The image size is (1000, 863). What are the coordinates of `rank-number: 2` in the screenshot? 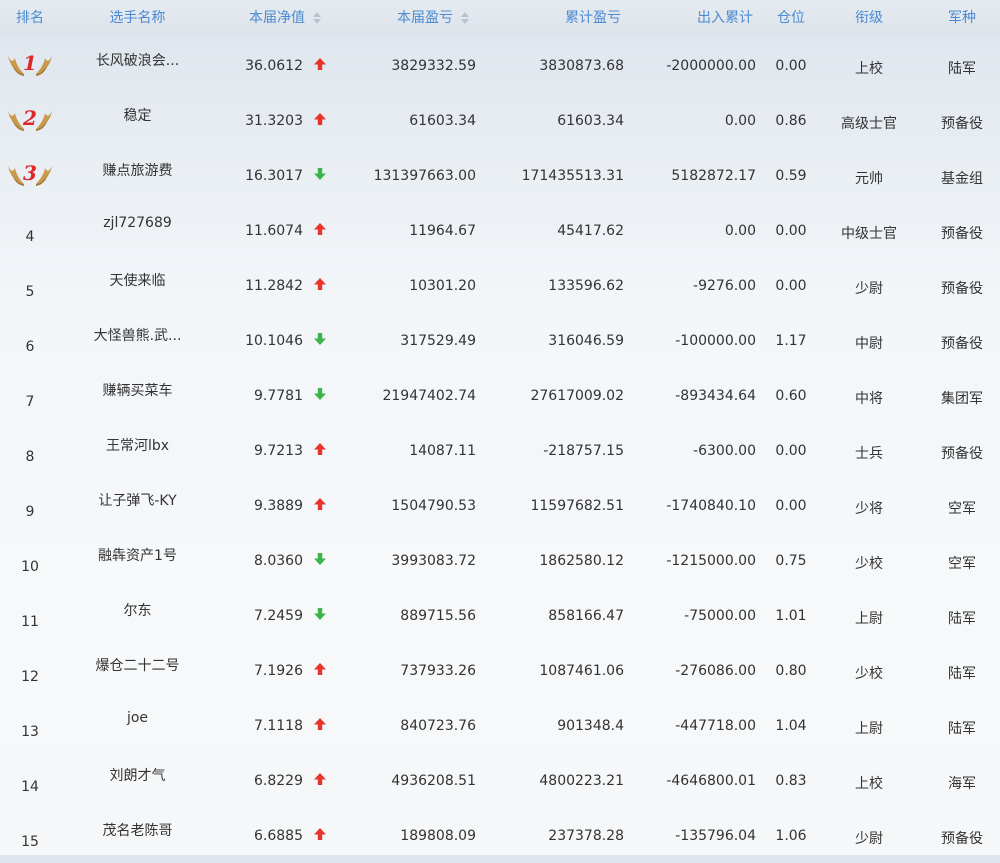 It's located at (30, 118).